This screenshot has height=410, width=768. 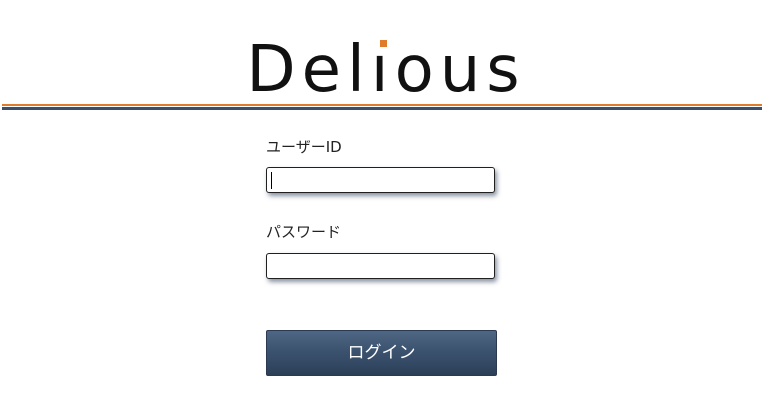 I want to click on header-divider, so click(x=382, y=107).